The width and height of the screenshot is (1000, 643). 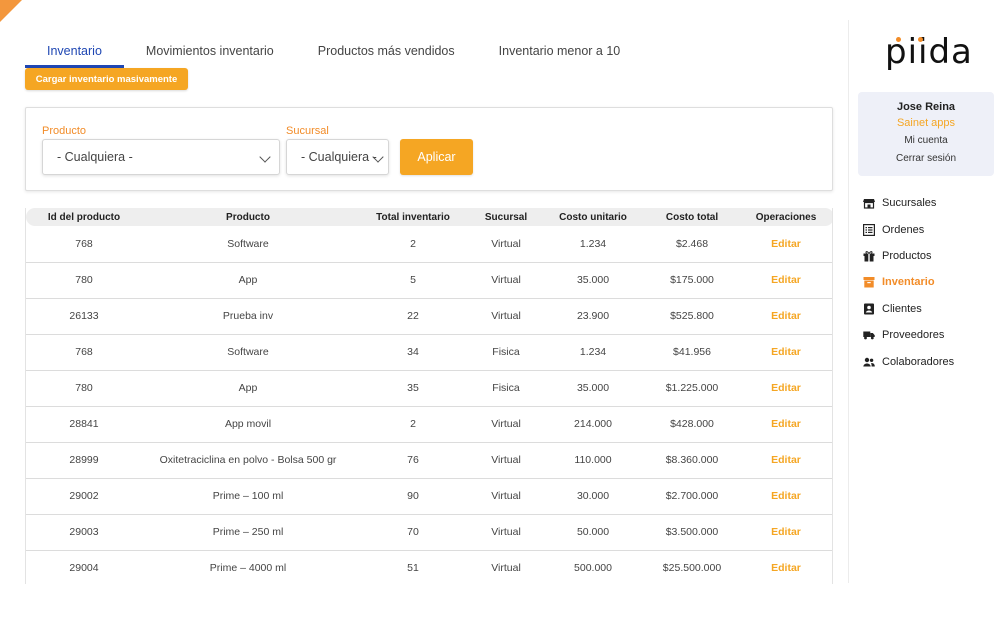 What do you see at coordinates (926, 107) in the screenshot?
I see `user-name: Jose Reina` at bounding box center [926, 107].